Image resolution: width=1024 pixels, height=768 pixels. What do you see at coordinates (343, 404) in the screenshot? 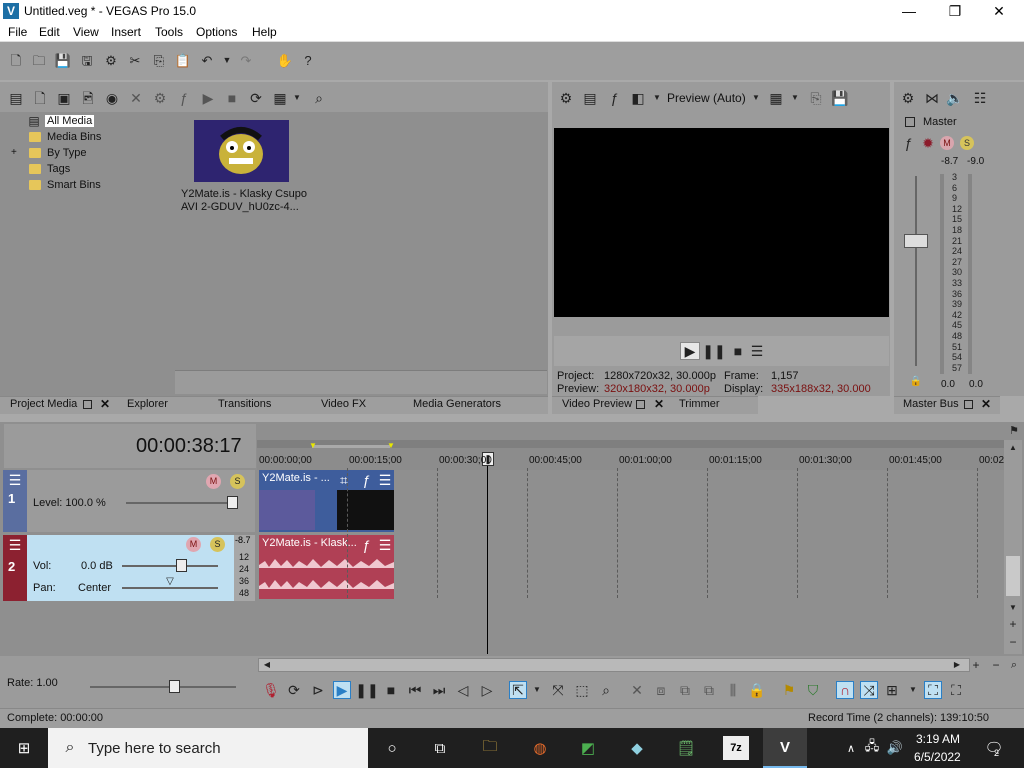
I see `tab-video-fx: Video FX` at bounding box center [343, 404].